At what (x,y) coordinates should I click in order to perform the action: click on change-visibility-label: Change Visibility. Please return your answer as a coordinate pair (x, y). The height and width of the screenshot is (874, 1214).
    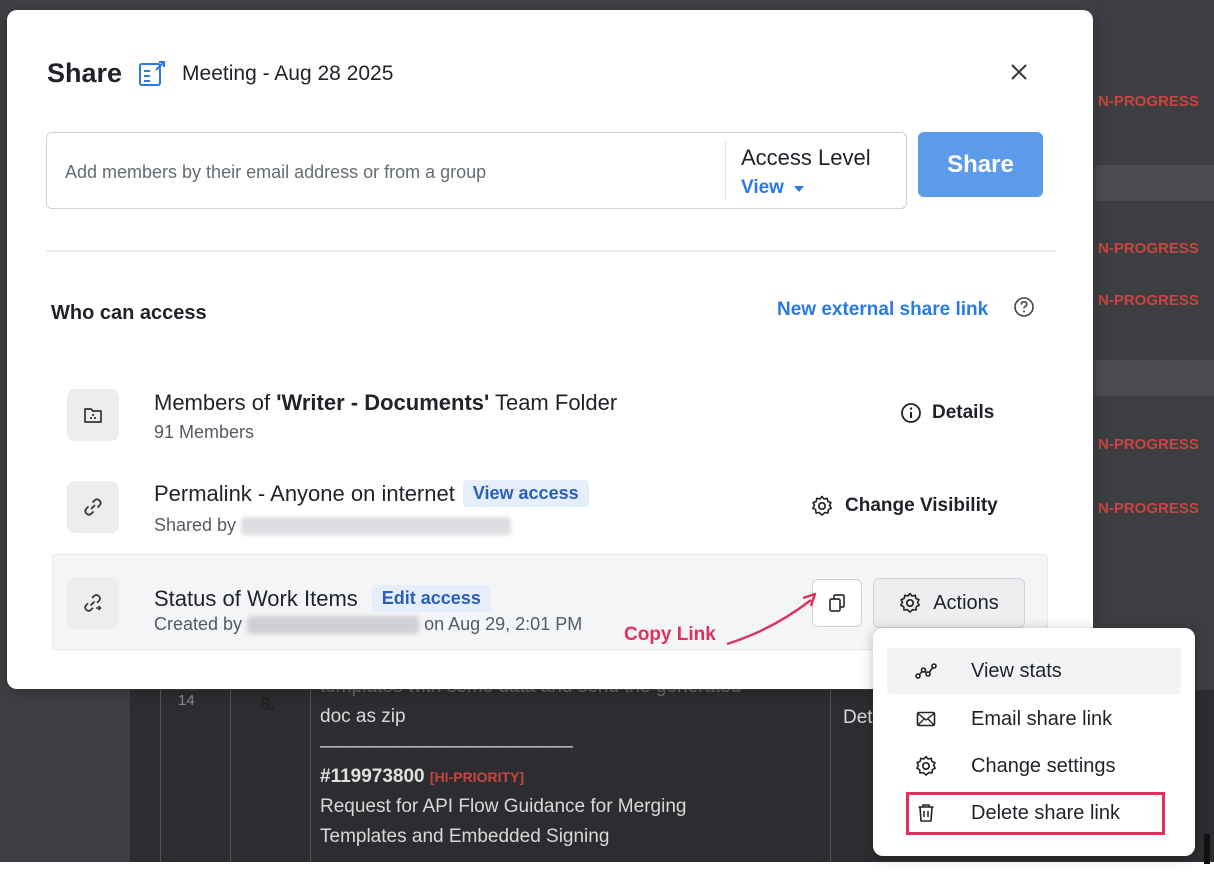
    Looking at the image, I should click on (921, 505).